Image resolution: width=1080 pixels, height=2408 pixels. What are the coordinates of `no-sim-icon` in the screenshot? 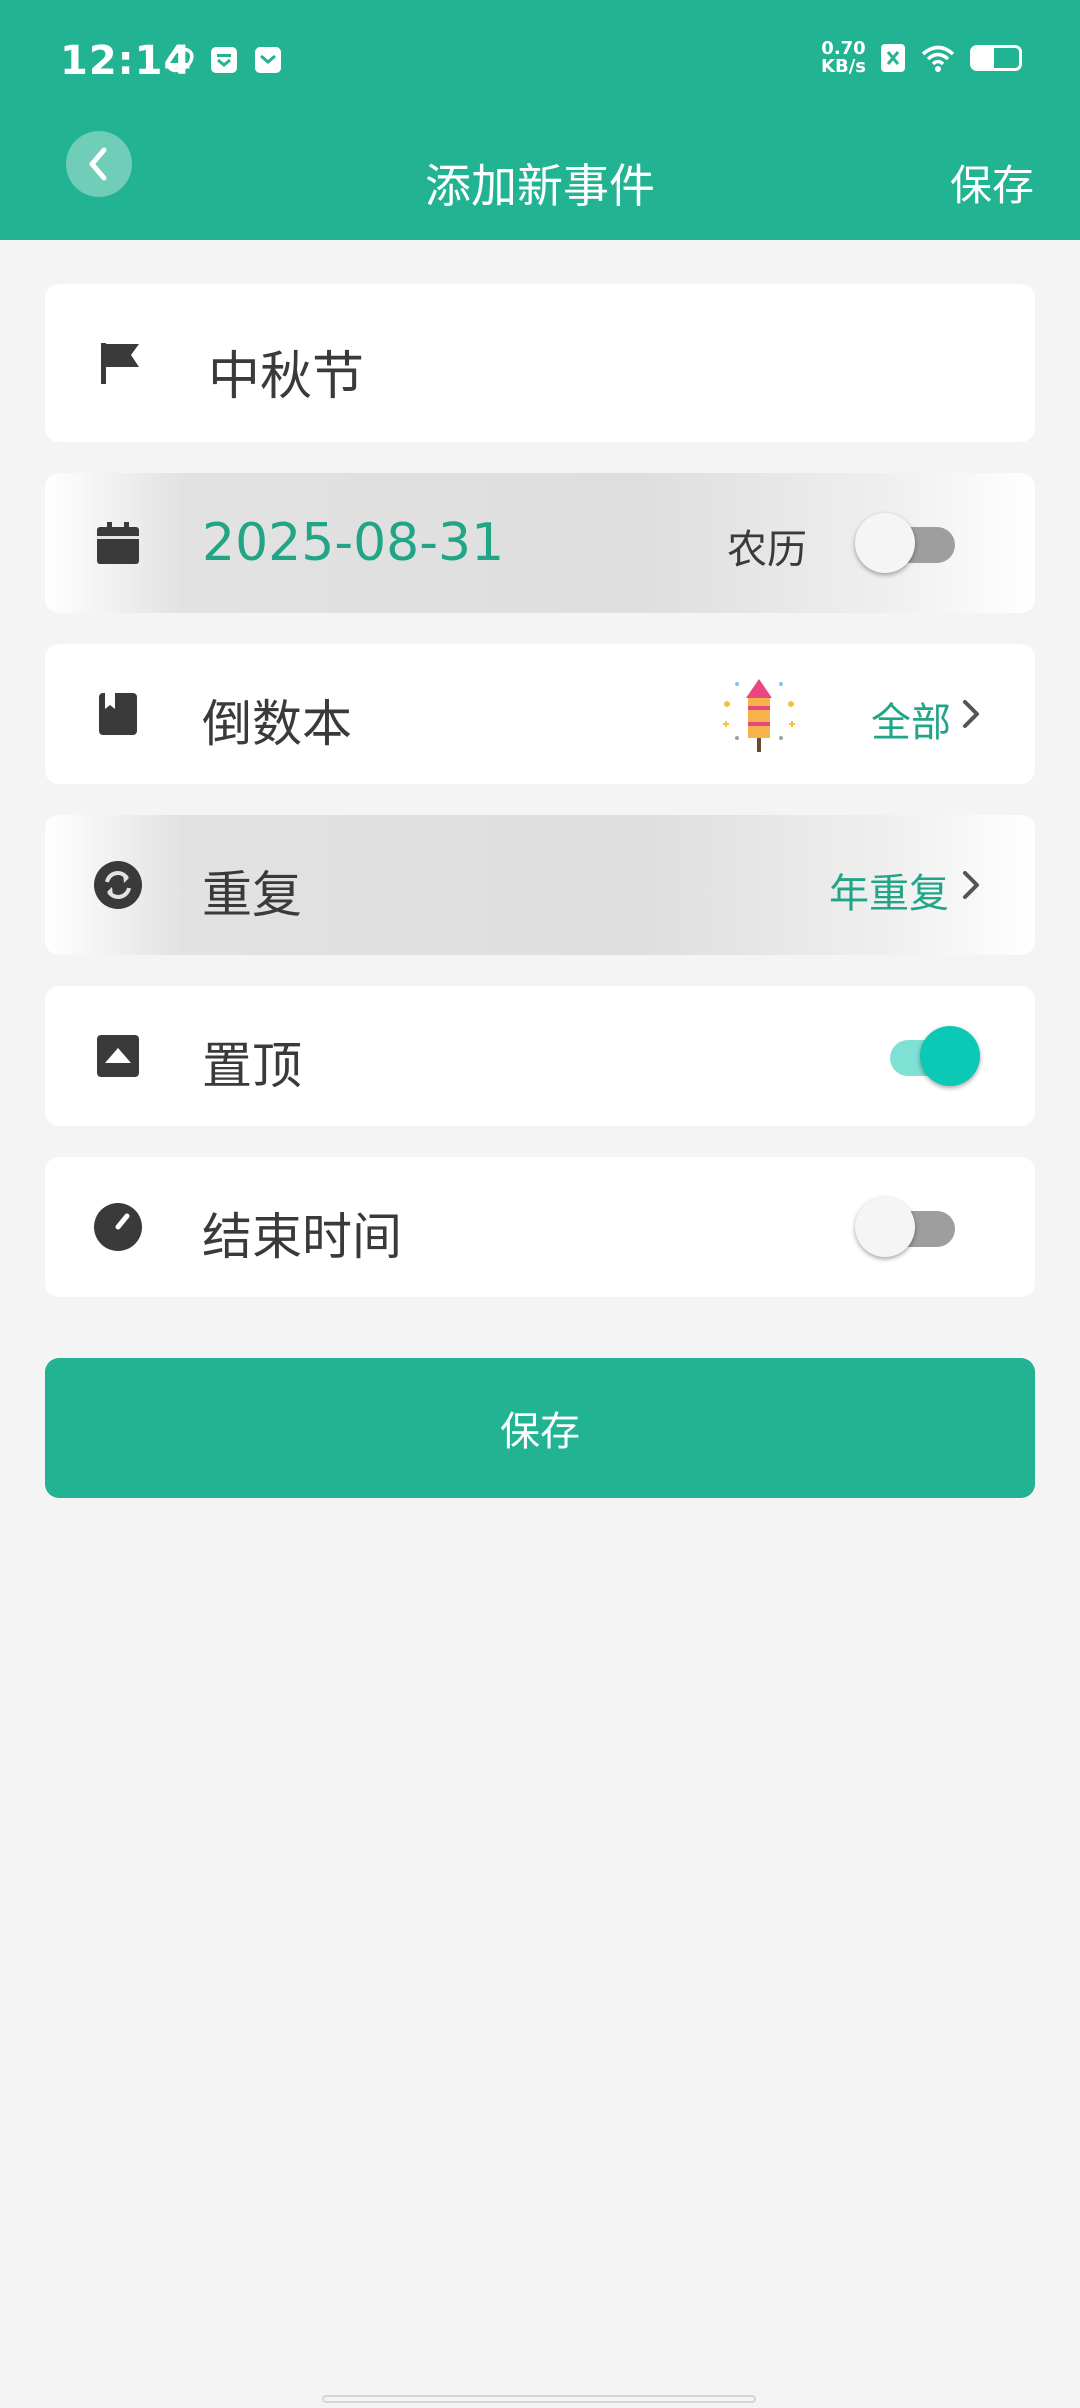 It's located at (893, 58).